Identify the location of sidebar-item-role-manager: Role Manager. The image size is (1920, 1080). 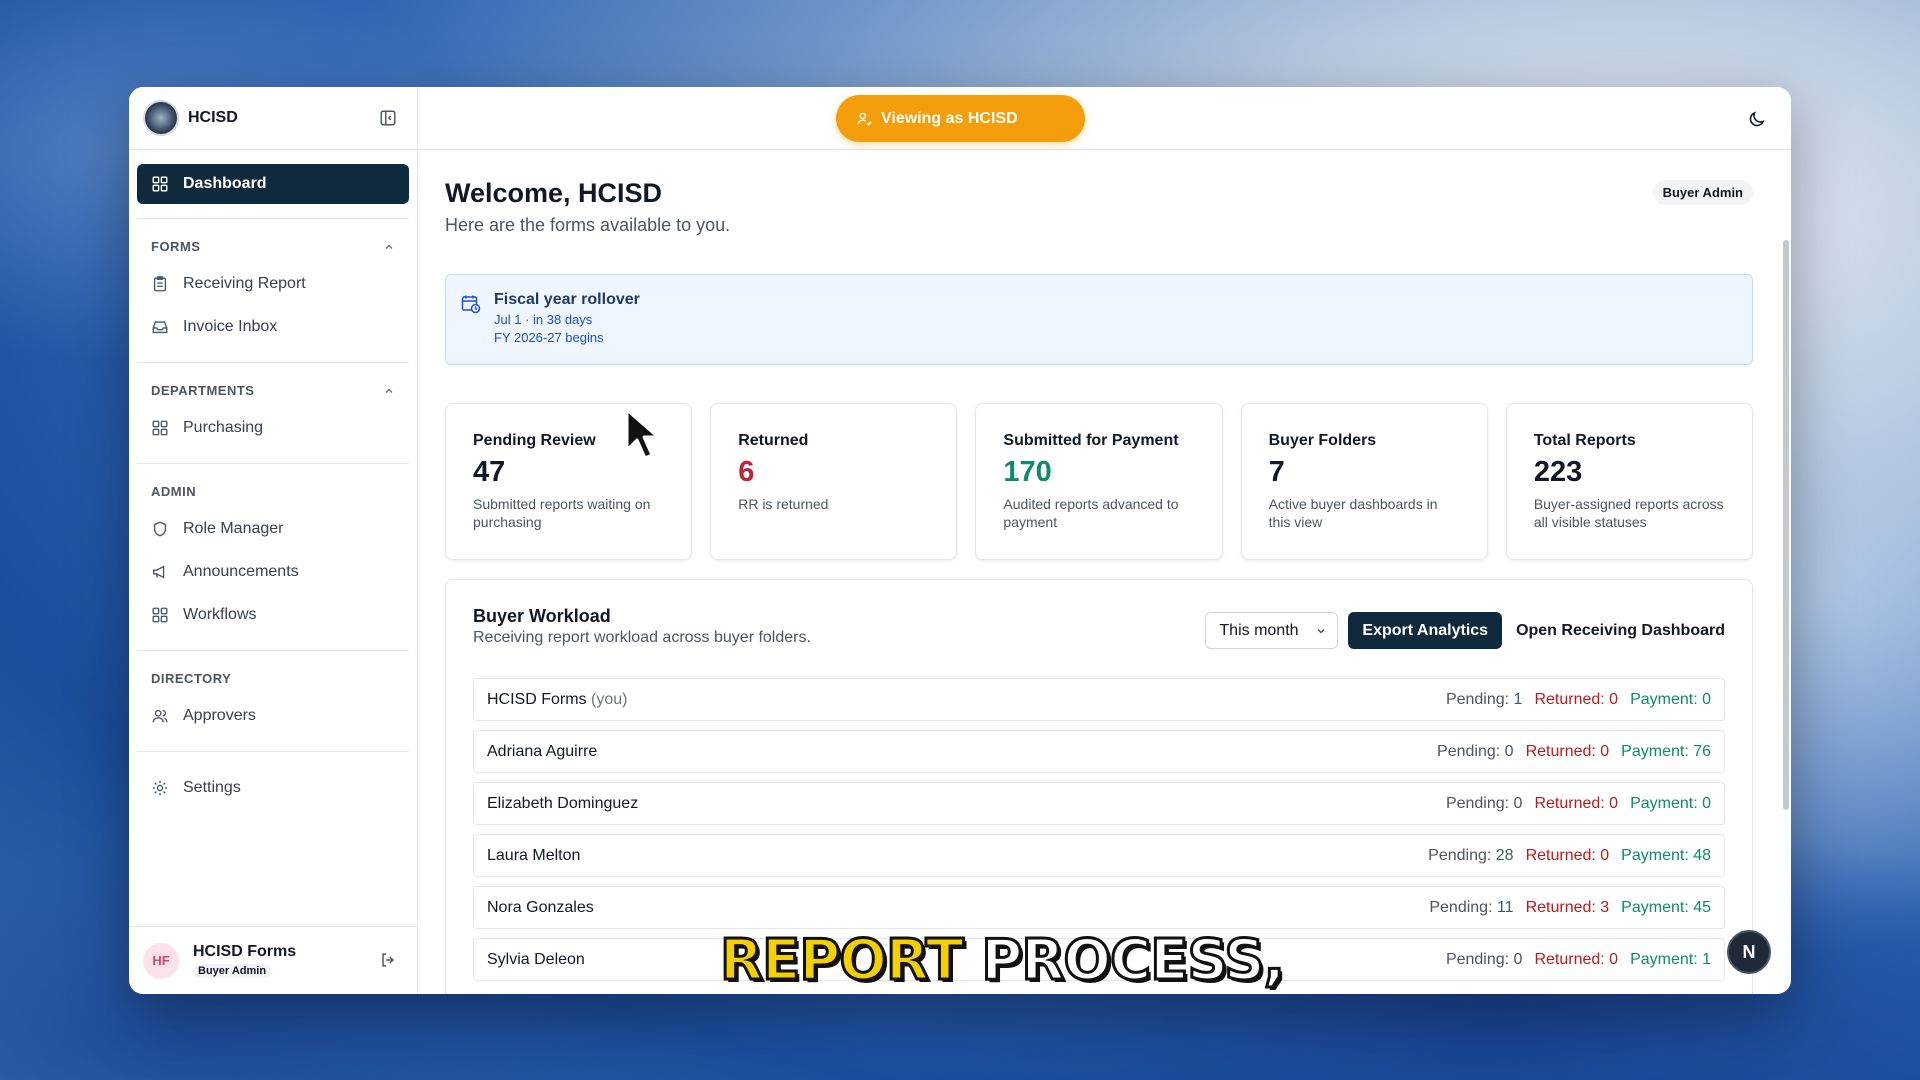
(273, 528).